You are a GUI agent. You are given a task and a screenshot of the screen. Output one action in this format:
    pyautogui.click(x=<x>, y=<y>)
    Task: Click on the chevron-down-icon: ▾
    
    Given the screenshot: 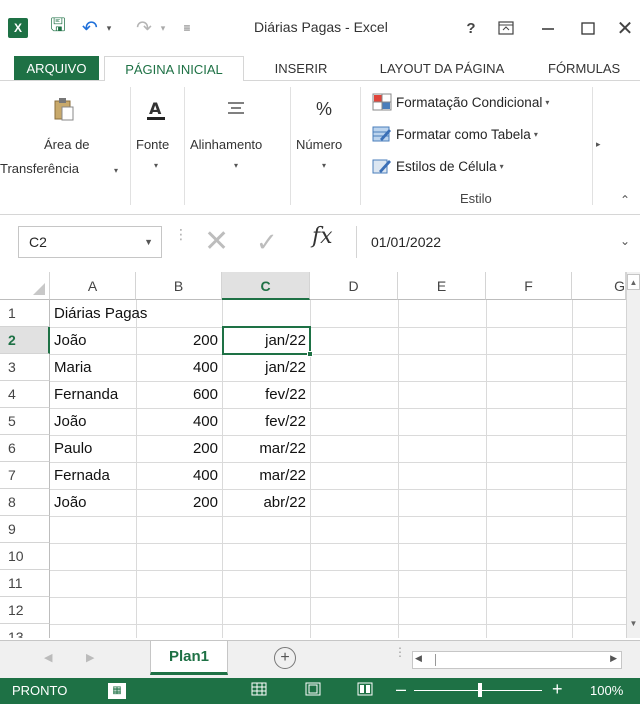 What is the action you would take?
    pyautogui.click(x=324, y=165)
    